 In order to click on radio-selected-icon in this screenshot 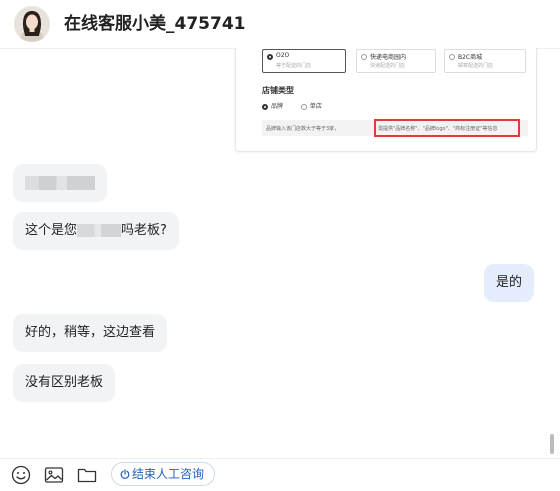, I will do `click(265, 106)`.